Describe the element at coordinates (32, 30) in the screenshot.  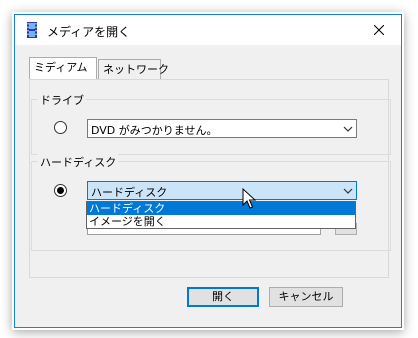
I see `film-strip-icon` at that location.